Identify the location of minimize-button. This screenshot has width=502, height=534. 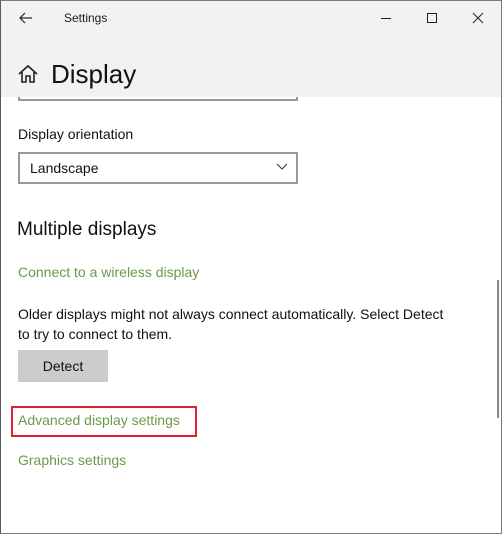
(386, 18).